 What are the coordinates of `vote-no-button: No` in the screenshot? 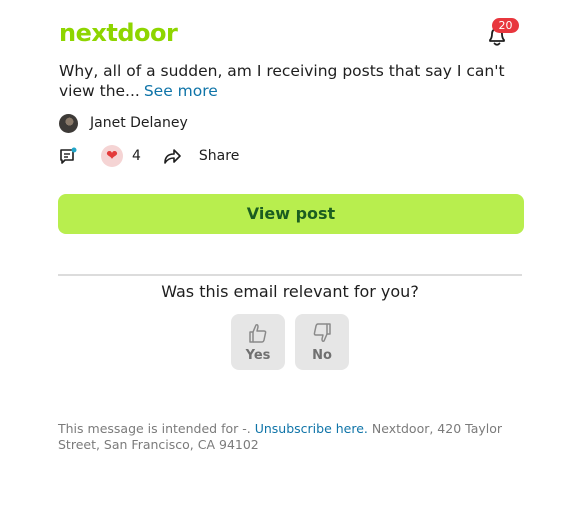 It's located at (322, 342).